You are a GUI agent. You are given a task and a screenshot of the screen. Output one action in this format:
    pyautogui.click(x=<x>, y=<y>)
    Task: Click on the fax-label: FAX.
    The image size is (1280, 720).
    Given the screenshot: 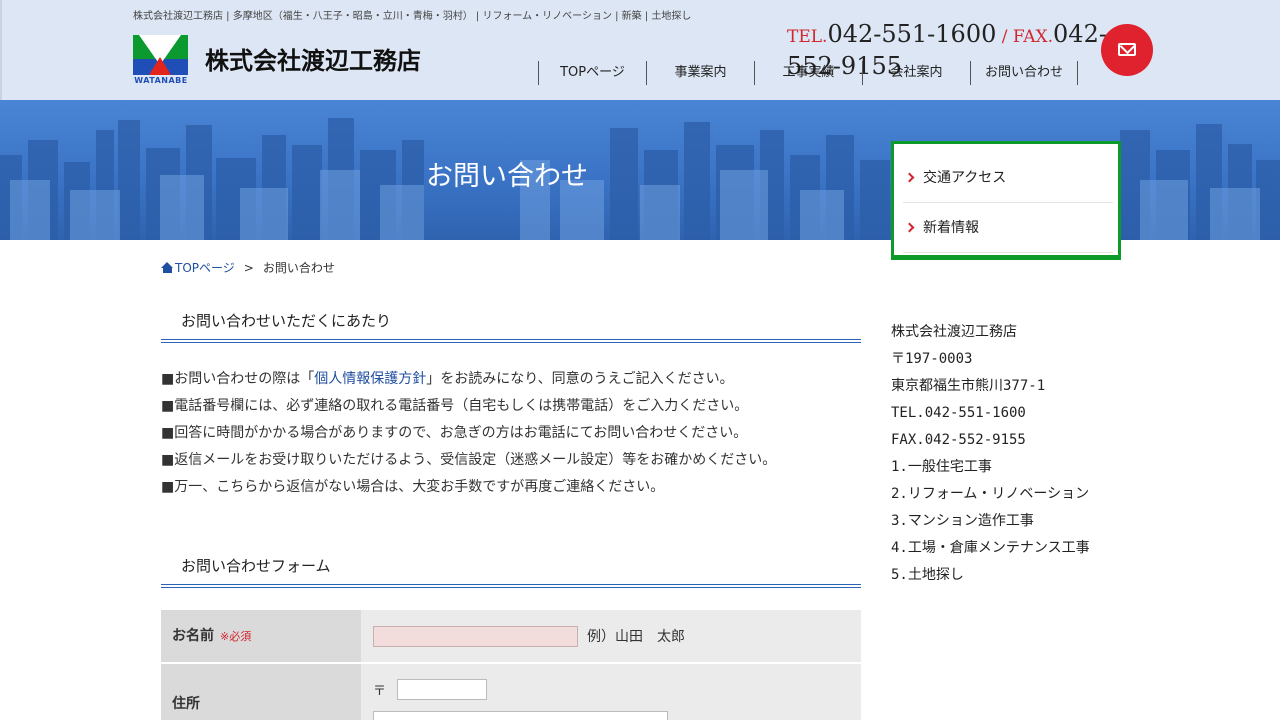 What is the action you would take?
    pyautogui.click(x=1033, y=37)
    